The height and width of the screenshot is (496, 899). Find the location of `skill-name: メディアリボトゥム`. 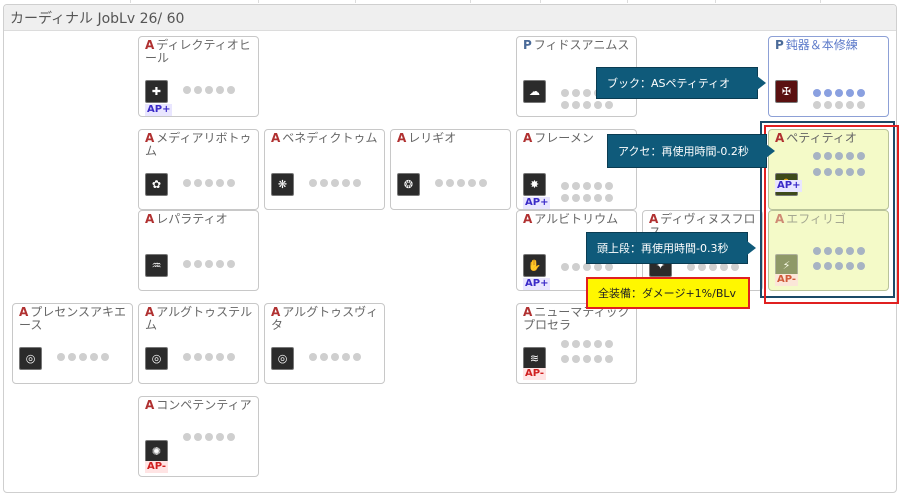

skill-name: メディアリボトゥム is located at coordinates (198, 144).